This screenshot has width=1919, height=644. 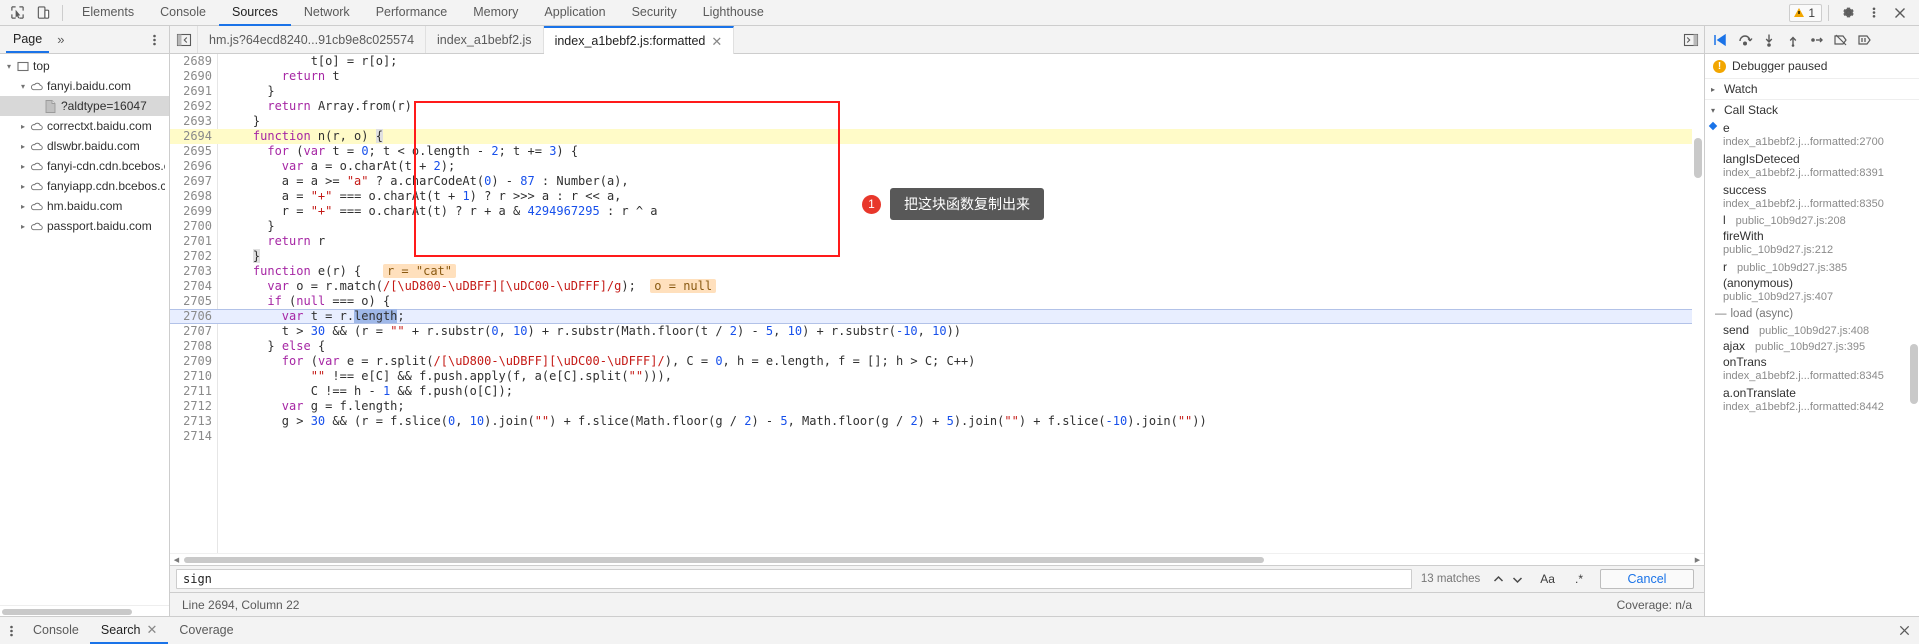 What do you see at coordinates (937, 241) in the screenshot?
I see `code-line: 2701 return r` at bounding box center [937, 241].